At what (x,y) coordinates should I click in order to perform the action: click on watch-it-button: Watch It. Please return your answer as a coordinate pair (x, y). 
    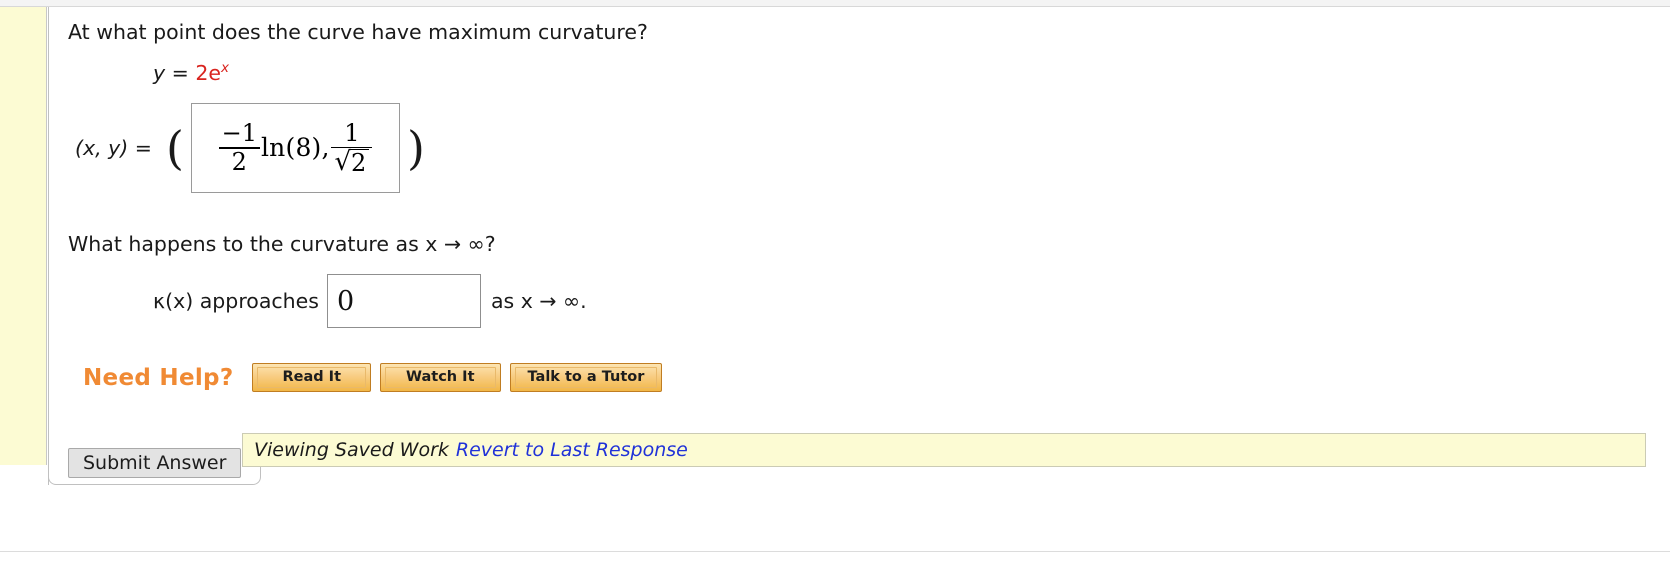
    Looking at the image, I should click on (440, 377).